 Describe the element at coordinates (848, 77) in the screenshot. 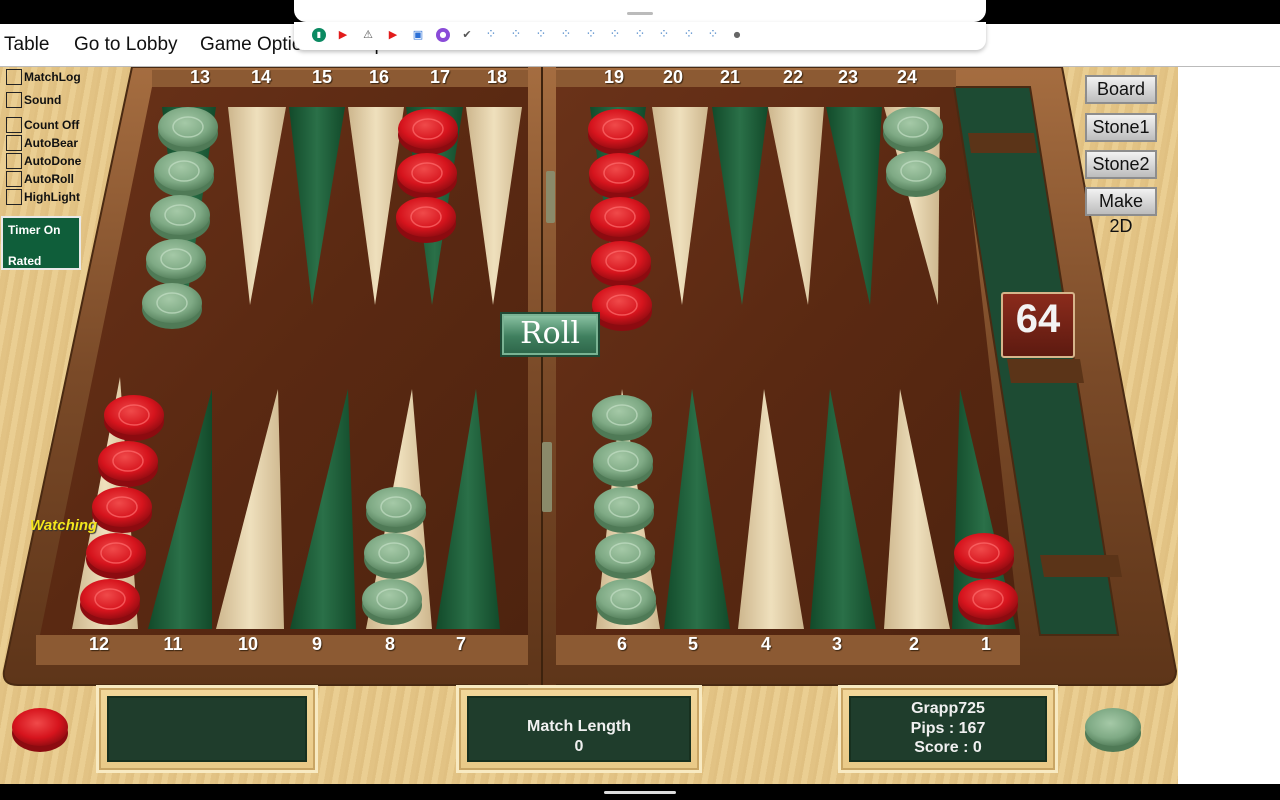

I see `point-number: 23` at that location.